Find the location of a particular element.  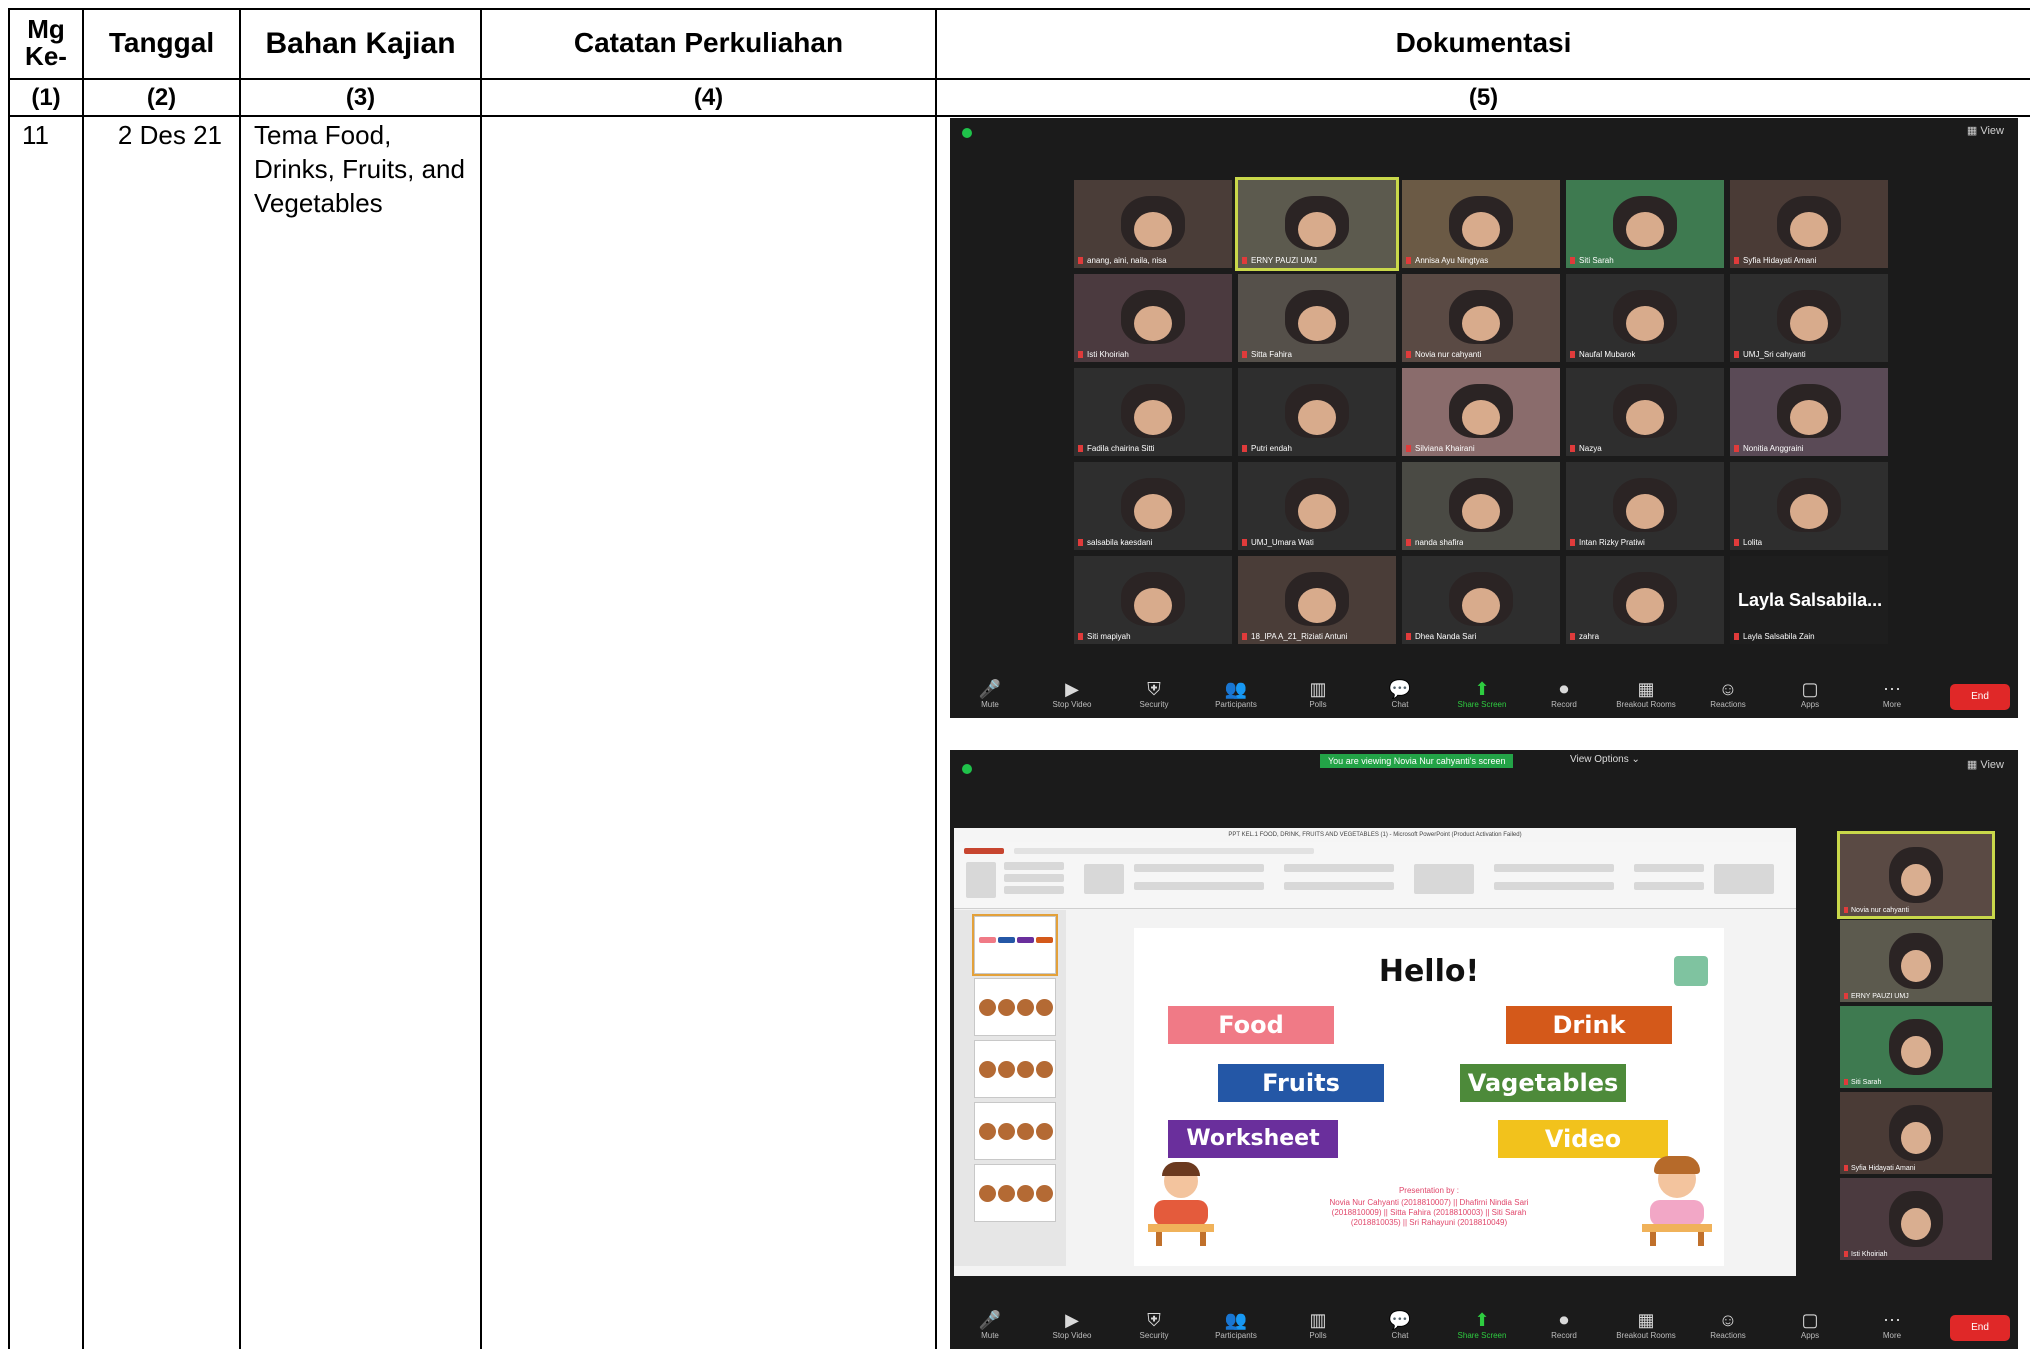

participant-name-label: ERNY PAUZI UMJ is located at coordinates (1279, 260).